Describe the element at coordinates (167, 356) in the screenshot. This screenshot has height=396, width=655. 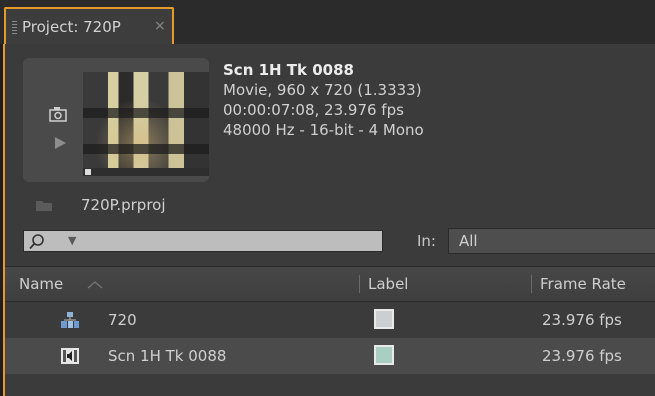
I see `item-name: Scn 1H Tk 0088` at that location.